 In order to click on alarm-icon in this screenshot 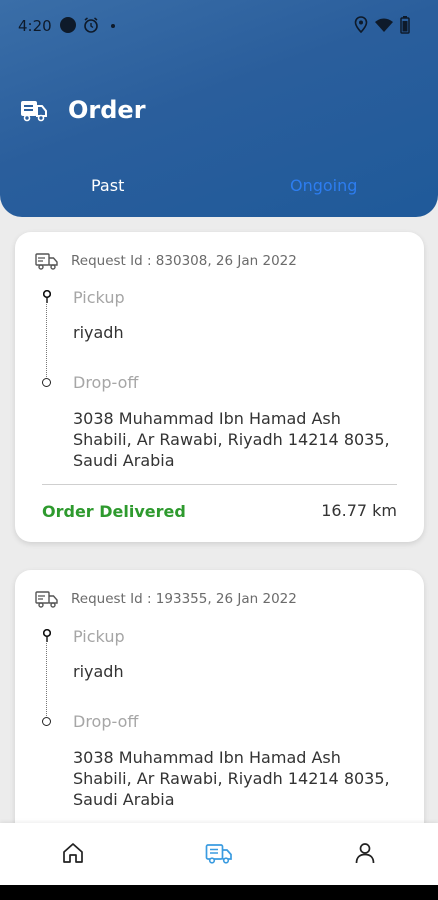, I will do `click(91, 25)`.